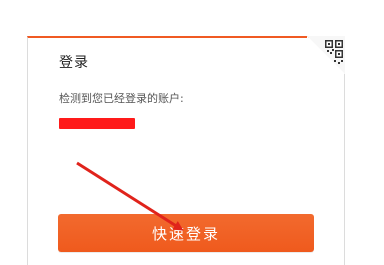 This screenshot has width=384, height=265. What do you see at coordinates (74, 63) in the screenshot?
I see `login-title: 登录` at bounding box center [74, 63].